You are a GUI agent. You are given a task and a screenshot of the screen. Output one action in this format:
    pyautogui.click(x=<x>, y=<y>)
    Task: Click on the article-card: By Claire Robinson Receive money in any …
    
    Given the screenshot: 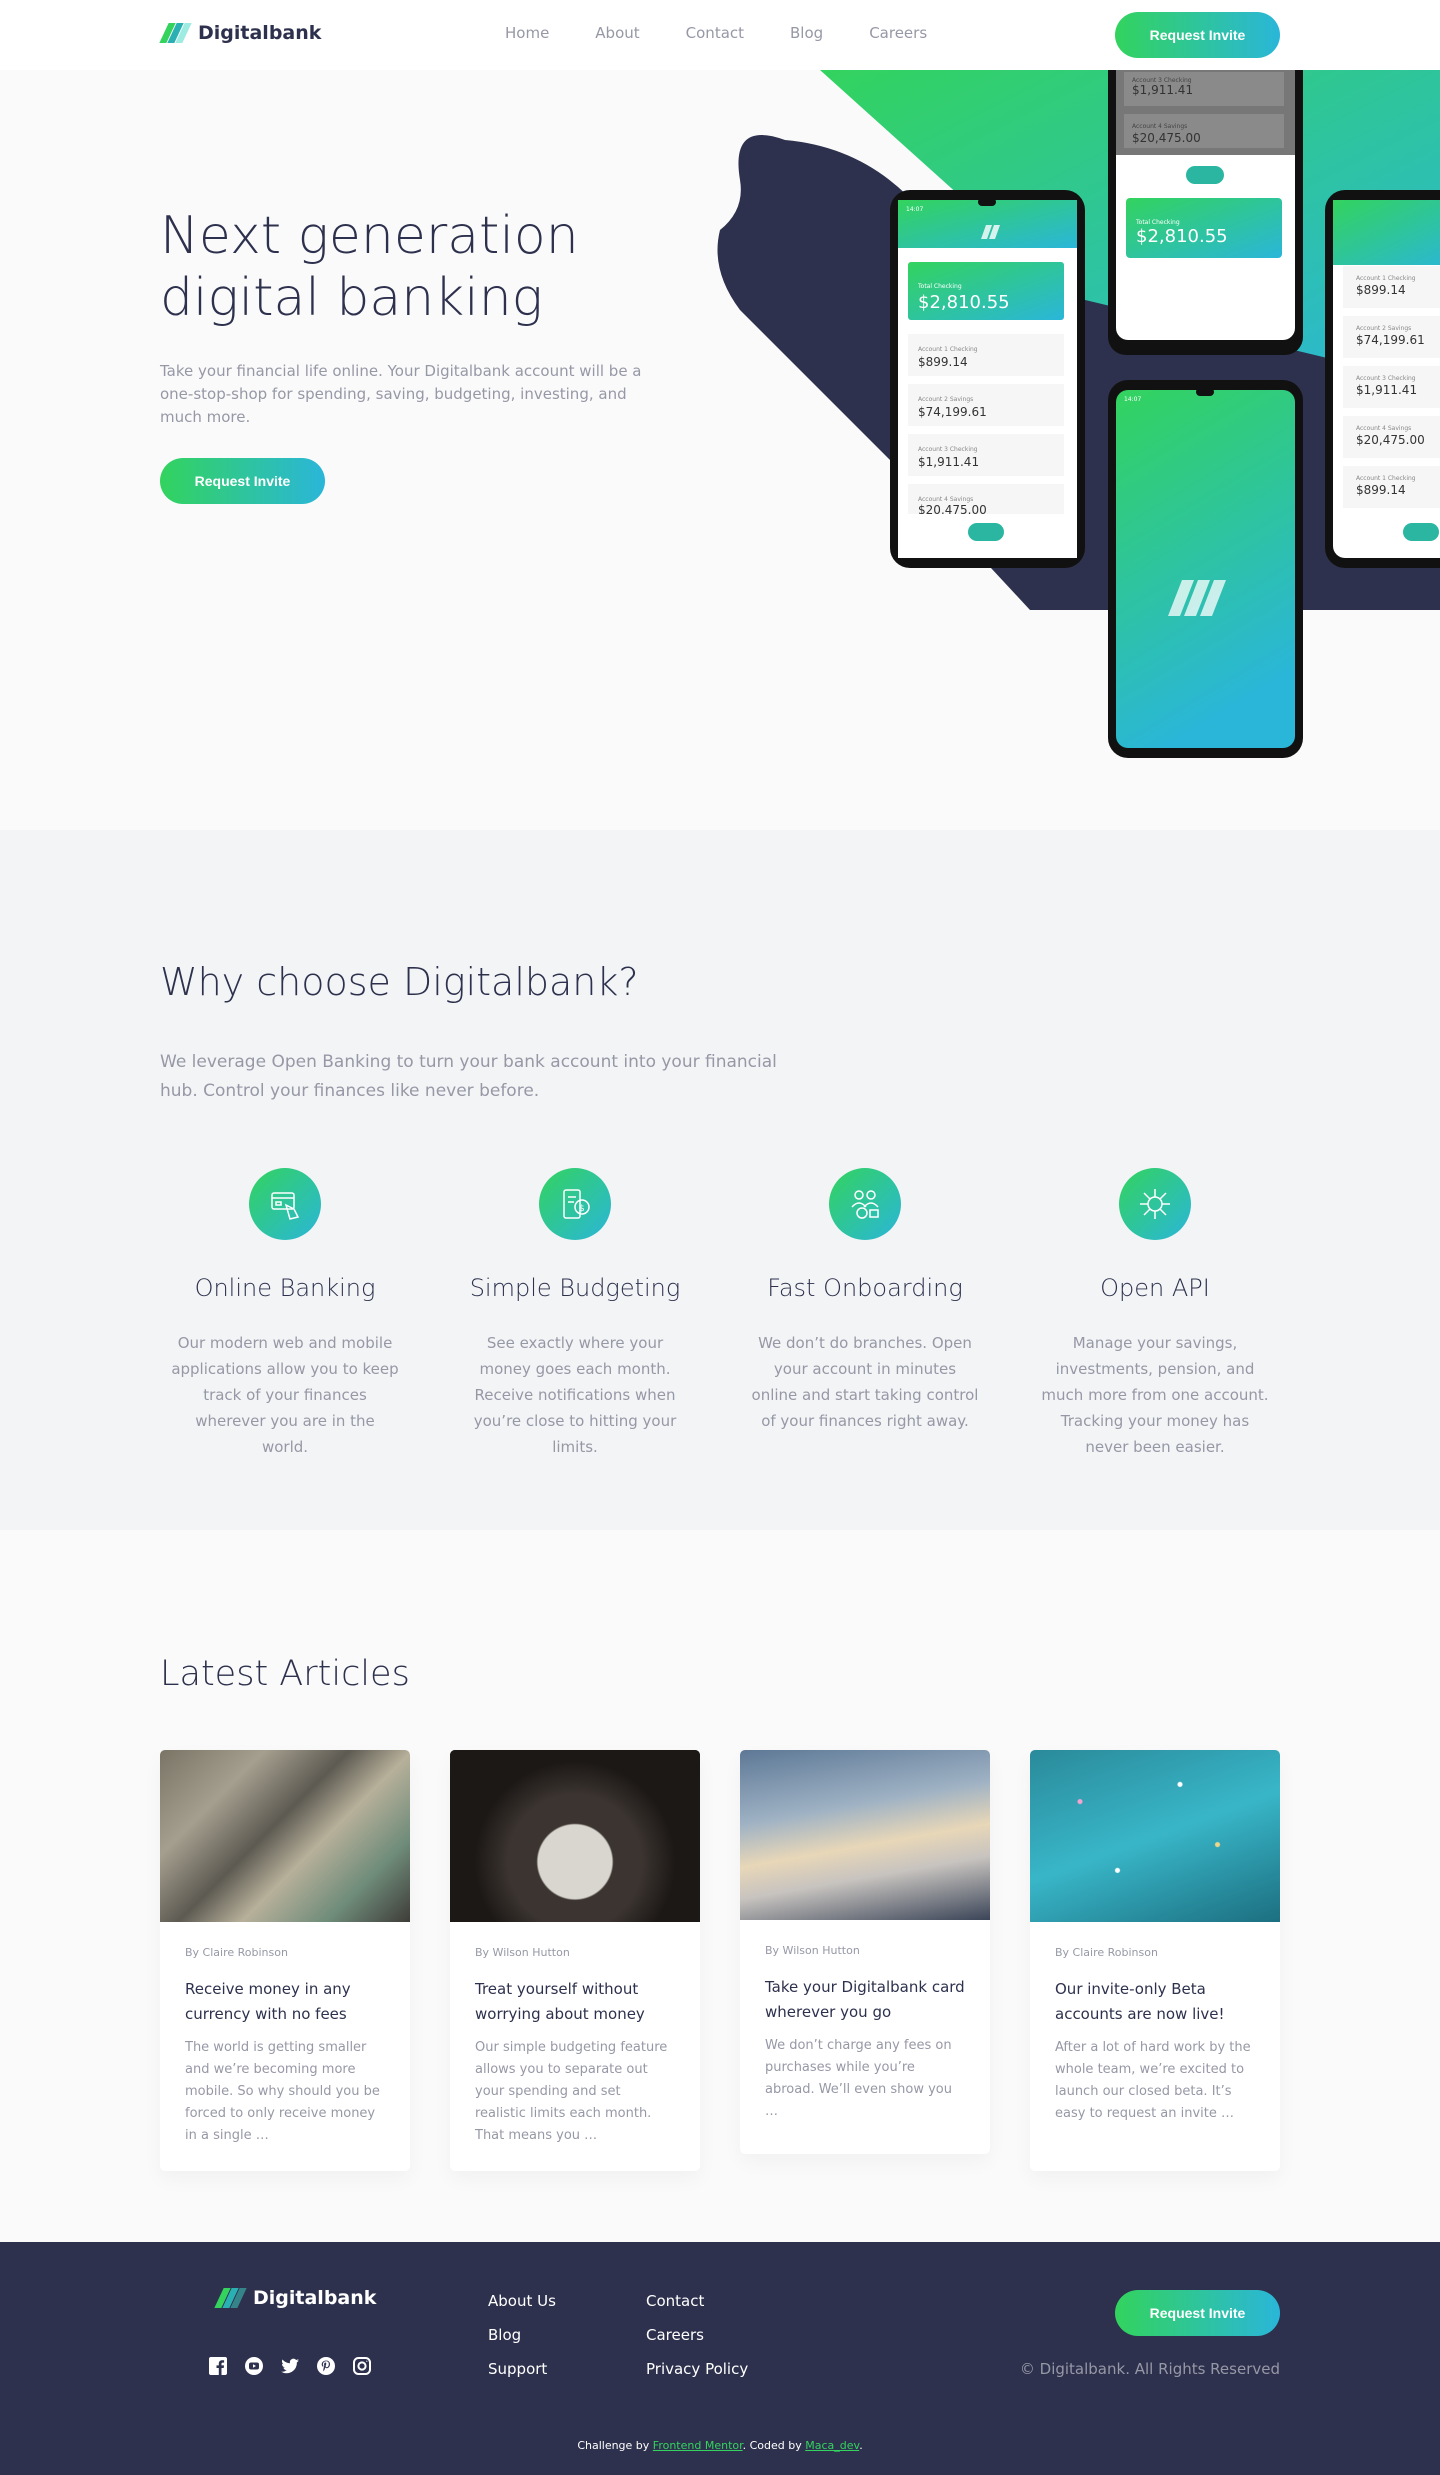 What is the action you would take?
    pyautogui.click(x=285, y=1960)
    